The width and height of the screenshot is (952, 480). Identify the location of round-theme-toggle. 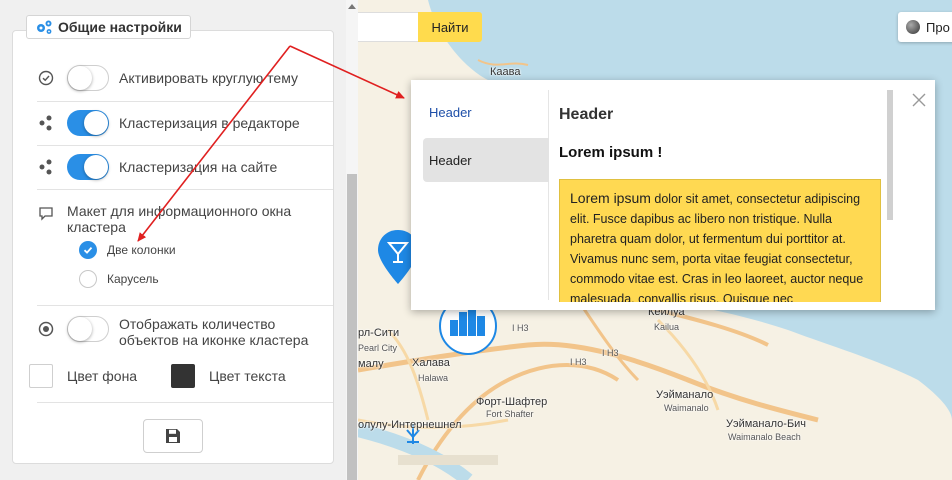
(88, 78).